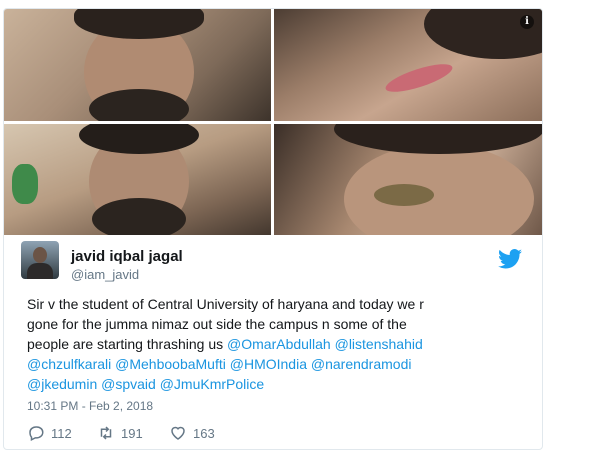 The width and height of the screenshot is (600, 450). I want to click on mention-link: @OmarAbdullah, so click(279, 344).